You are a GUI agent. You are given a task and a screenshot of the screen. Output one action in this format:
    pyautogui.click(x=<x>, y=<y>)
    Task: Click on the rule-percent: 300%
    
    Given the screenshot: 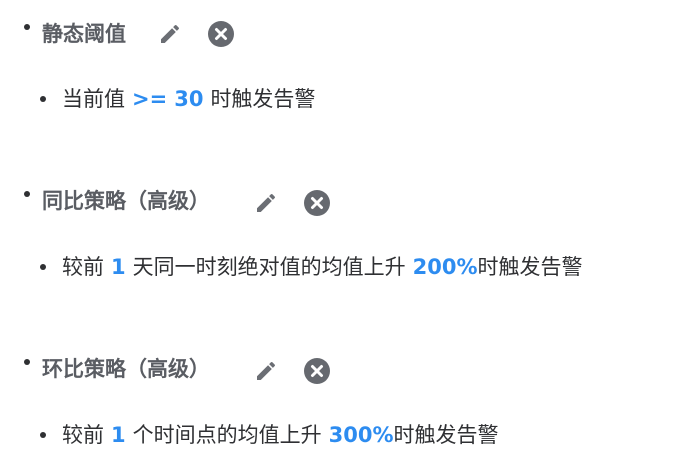 What is the action you would take?
    pyautogui.click(x=361, y=435)
    